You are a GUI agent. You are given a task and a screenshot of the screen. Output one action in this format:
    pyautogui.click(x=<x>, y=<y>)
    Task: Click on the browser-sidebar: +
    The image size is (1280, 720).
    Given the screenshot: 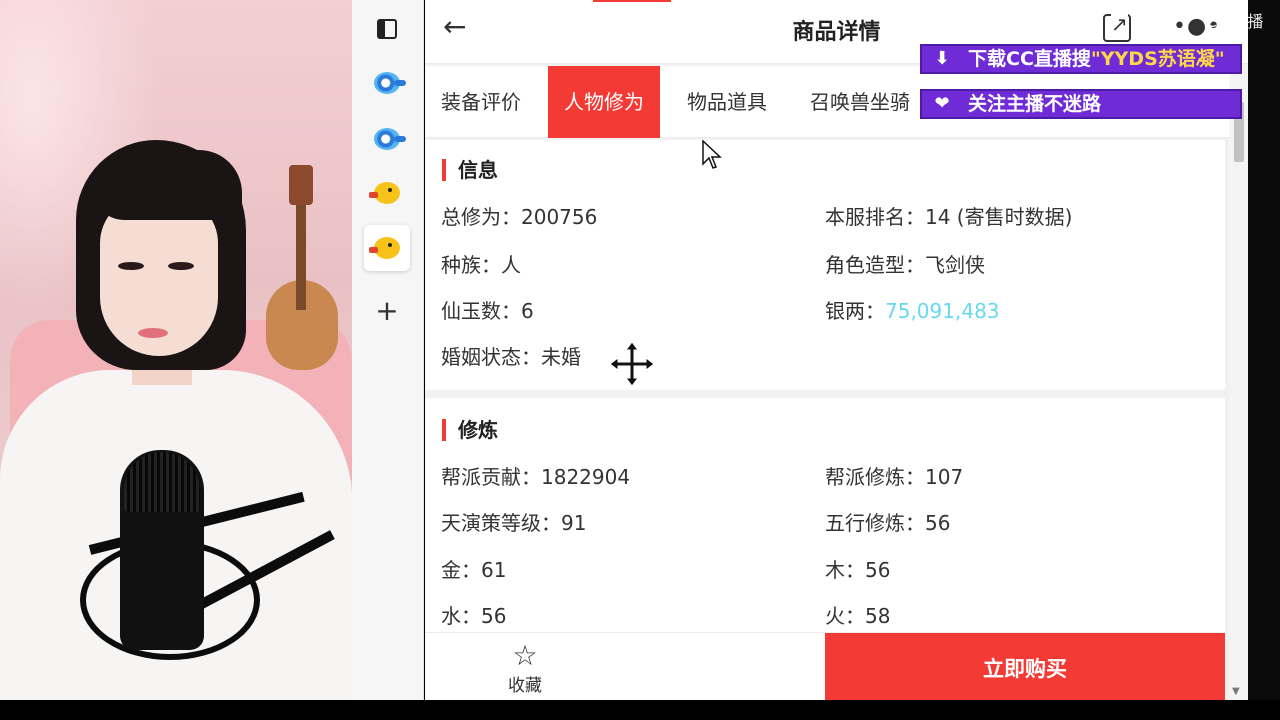 What is the action you would take?
    pyautogui.click(x=388, y=350)
    